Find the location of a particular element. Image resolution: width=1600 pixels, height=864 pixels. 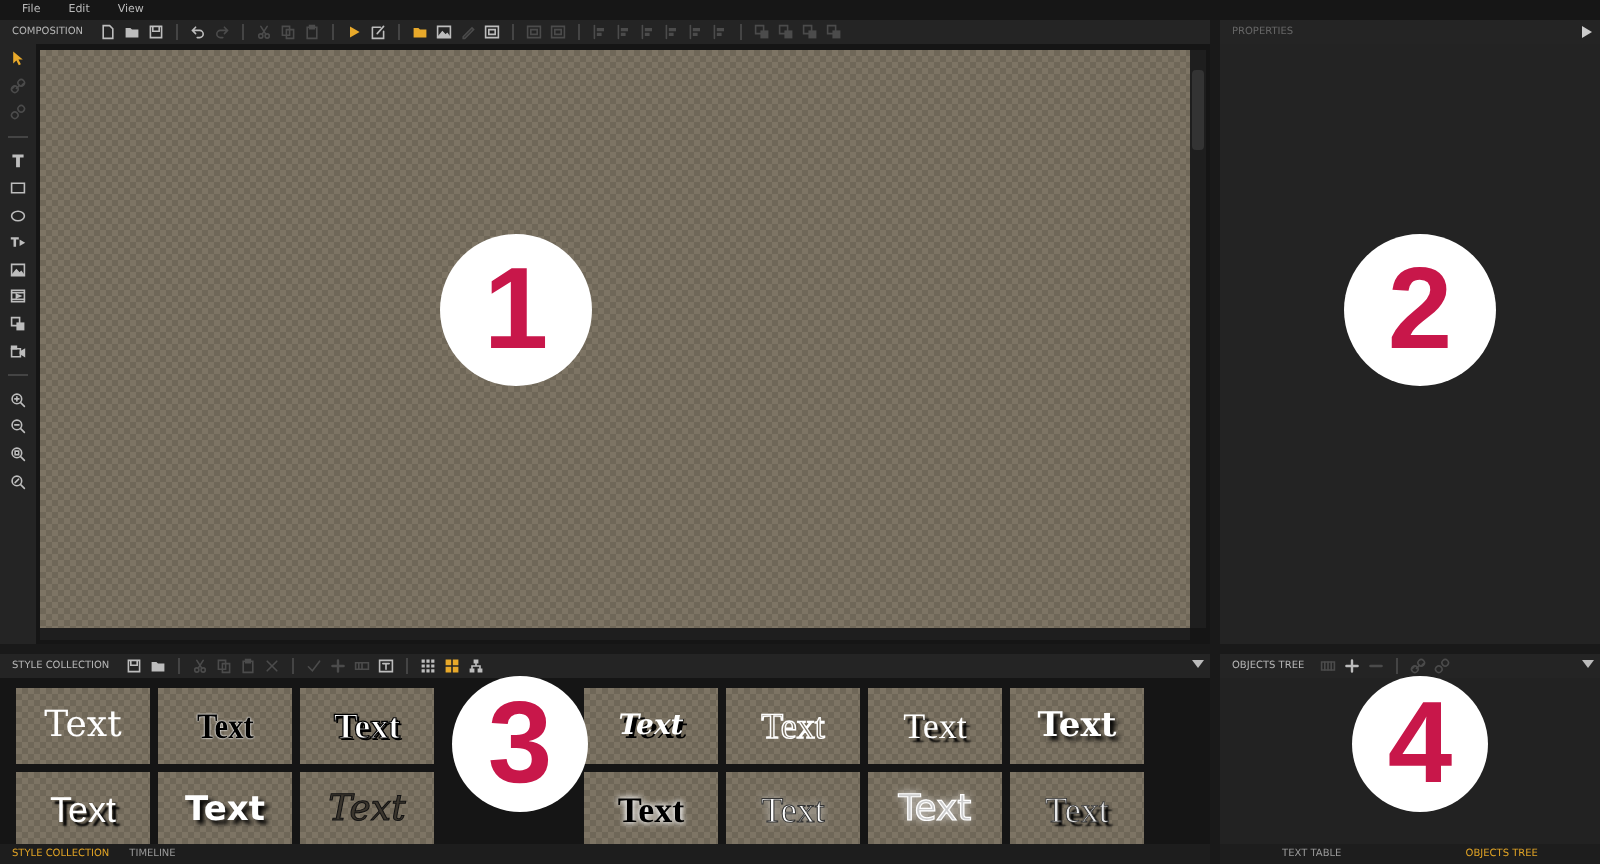

text-box-icon is located at coordinates (385, 666).